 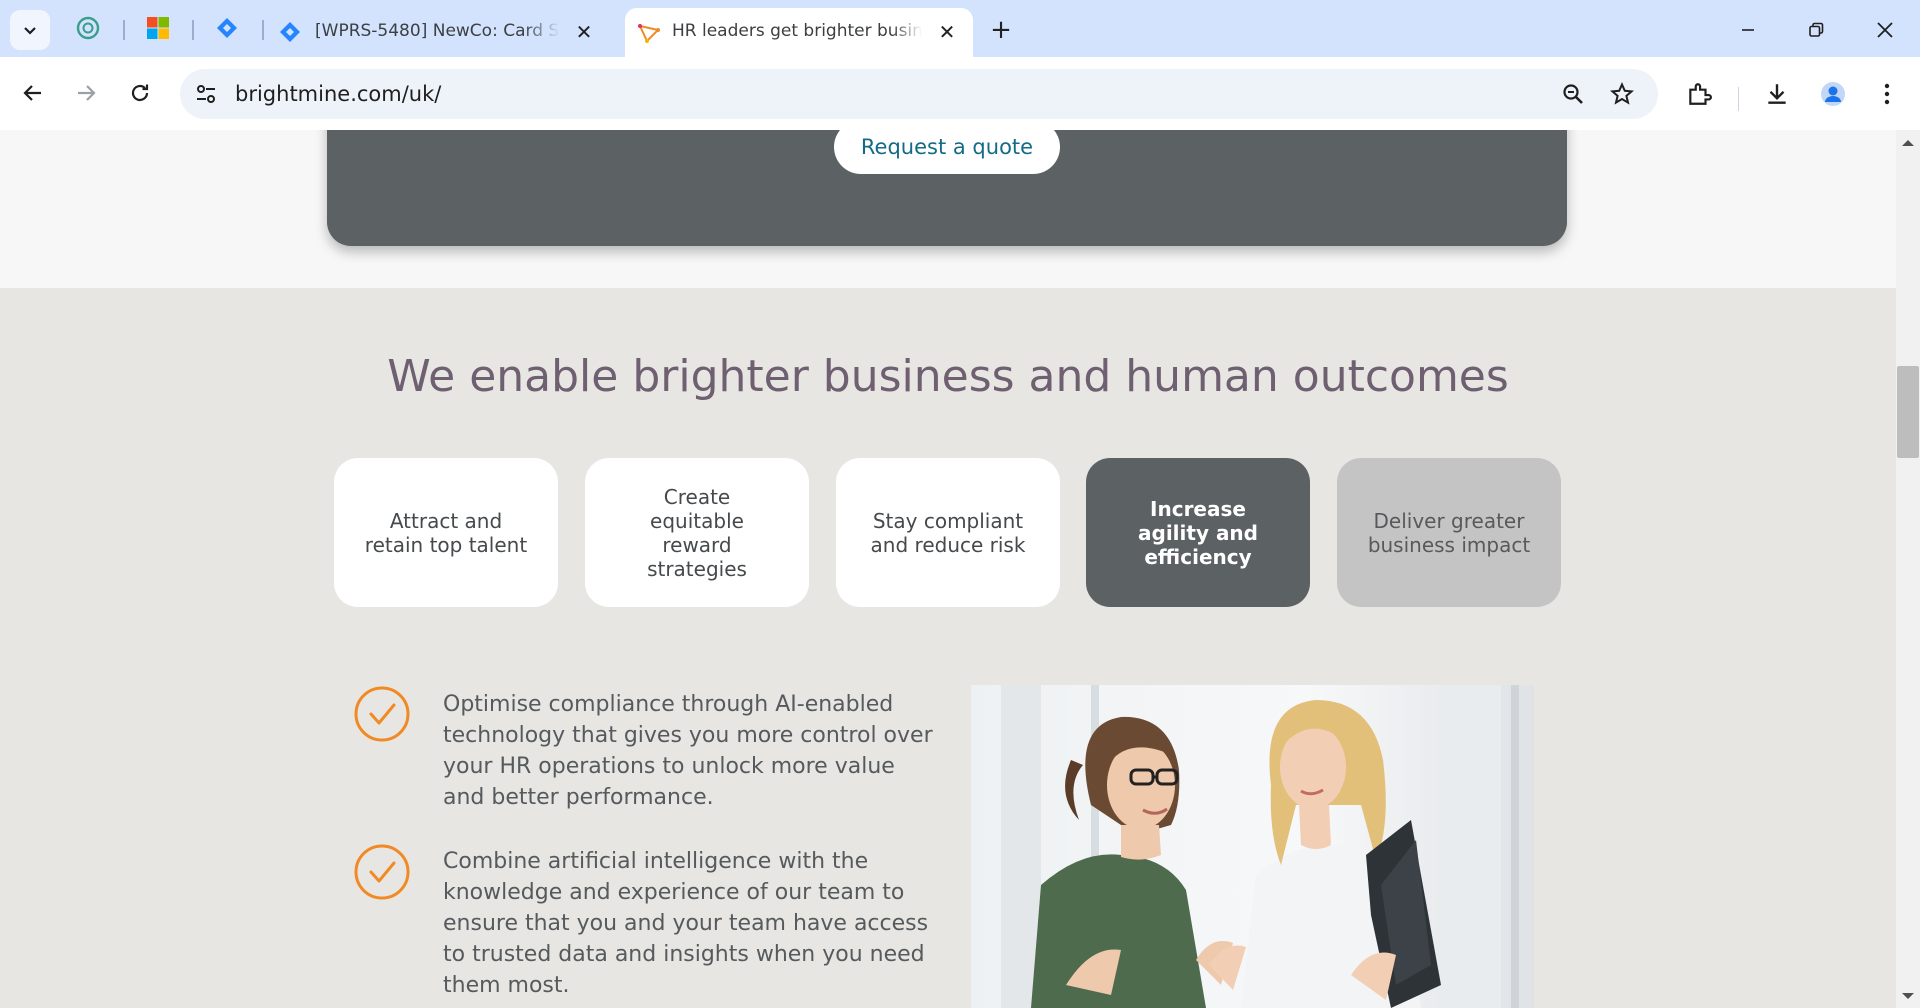 I want to click on minimize-button, so click(x=1748, y=30).